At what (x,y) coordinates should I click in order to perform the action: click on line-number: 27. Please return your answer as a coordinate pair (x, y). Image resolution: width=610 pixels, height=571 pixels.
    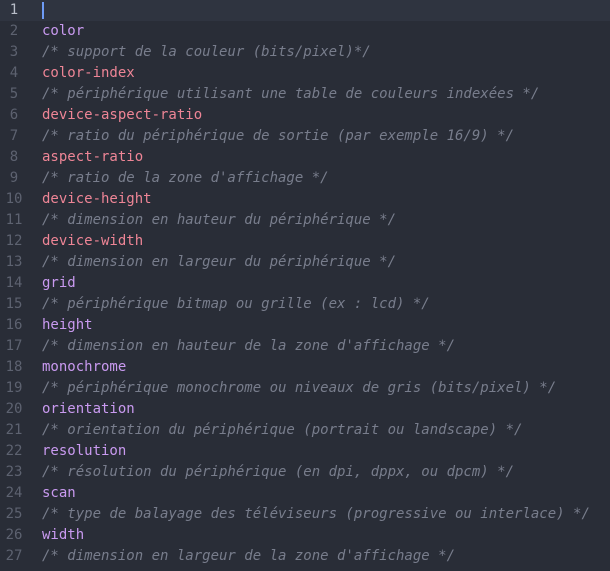
    Looking at the image, I should click on (14, 556).